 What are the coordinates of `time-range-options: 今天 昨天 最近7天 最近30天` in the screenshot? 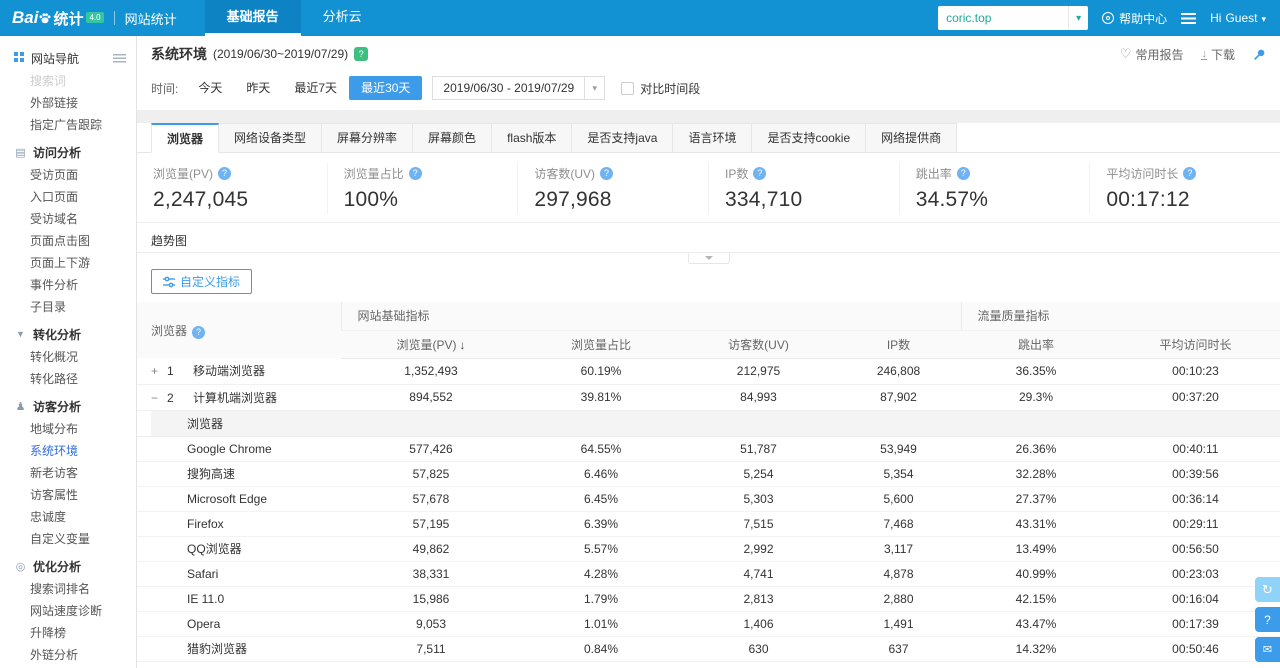 It's located at (304, 88).